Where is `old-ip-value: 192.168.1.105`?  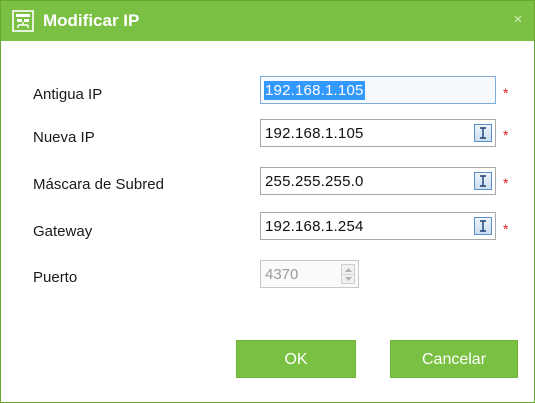 old-ip-value: 192.168.1.105 is located at coordinates (314, 90).